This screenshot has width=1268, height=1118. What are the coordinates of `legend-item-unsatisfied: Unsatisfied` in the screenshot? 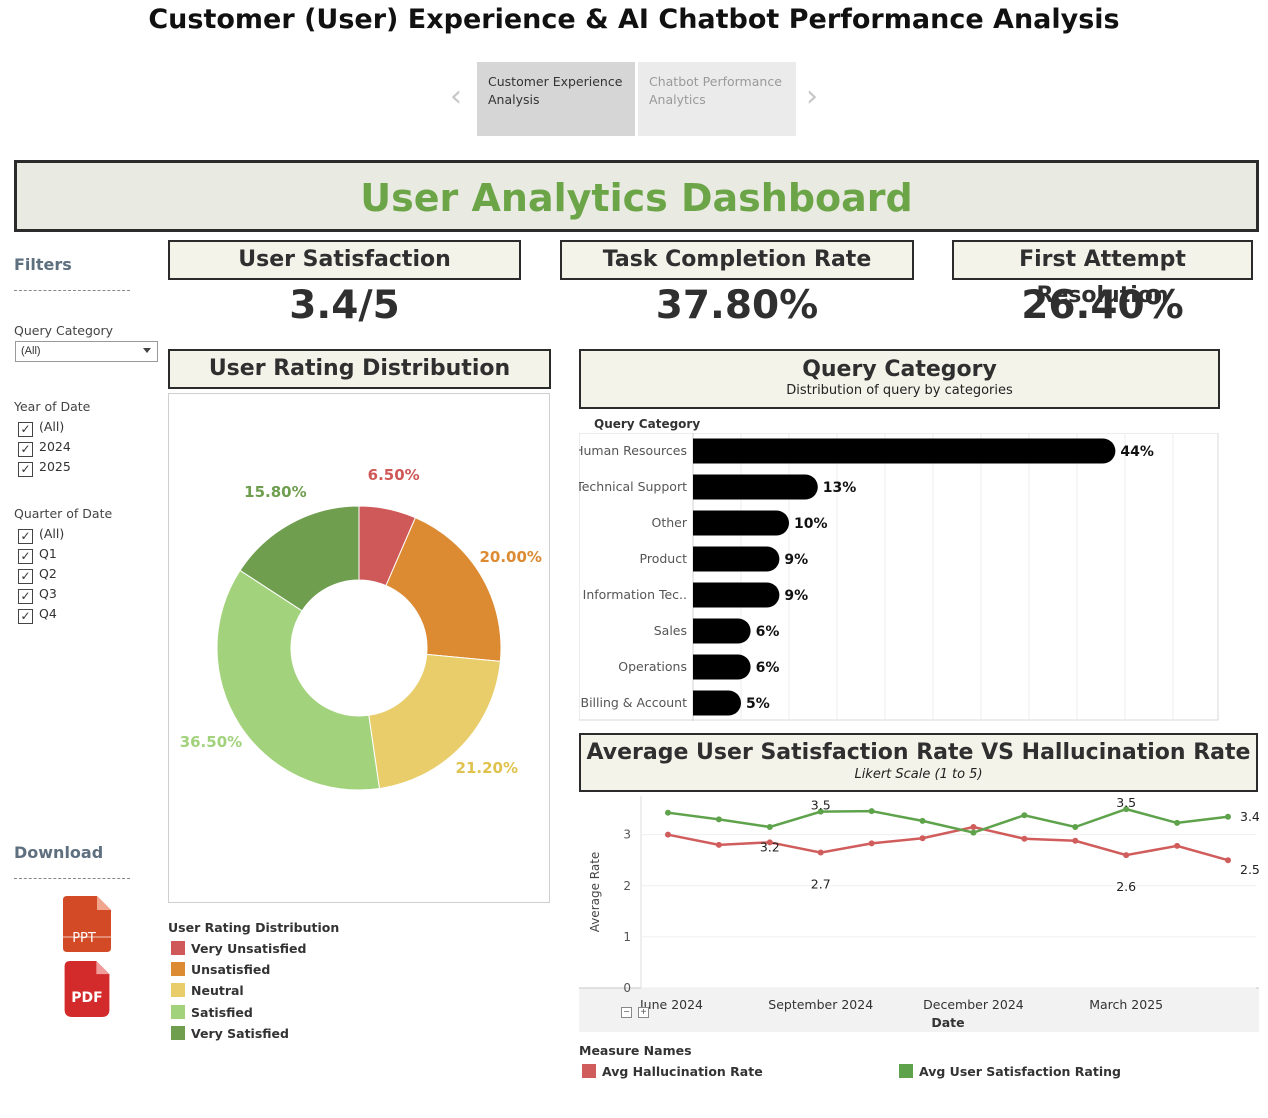 It's located at (220, 970).